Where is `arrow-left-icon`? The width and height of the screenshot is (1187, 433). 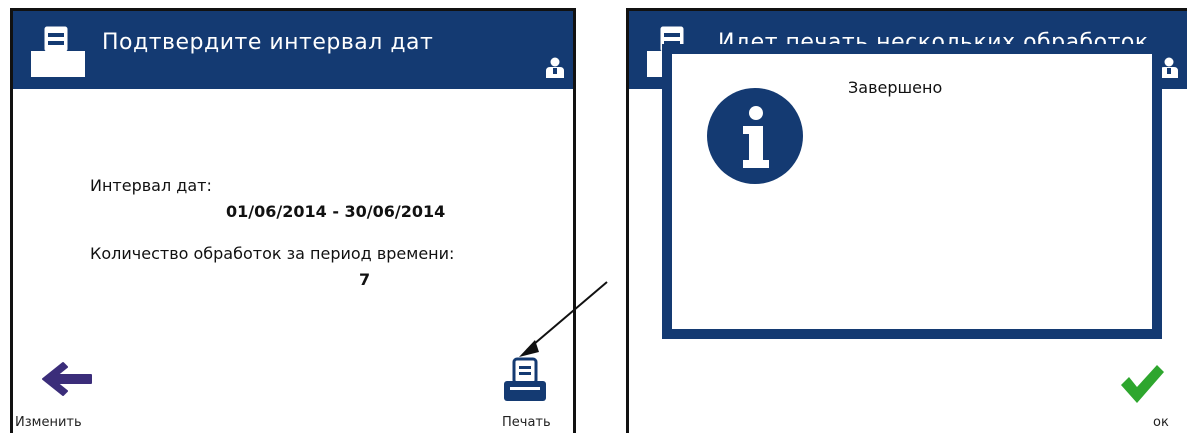 arrow-left-icon is located at coordinates (67, 381).